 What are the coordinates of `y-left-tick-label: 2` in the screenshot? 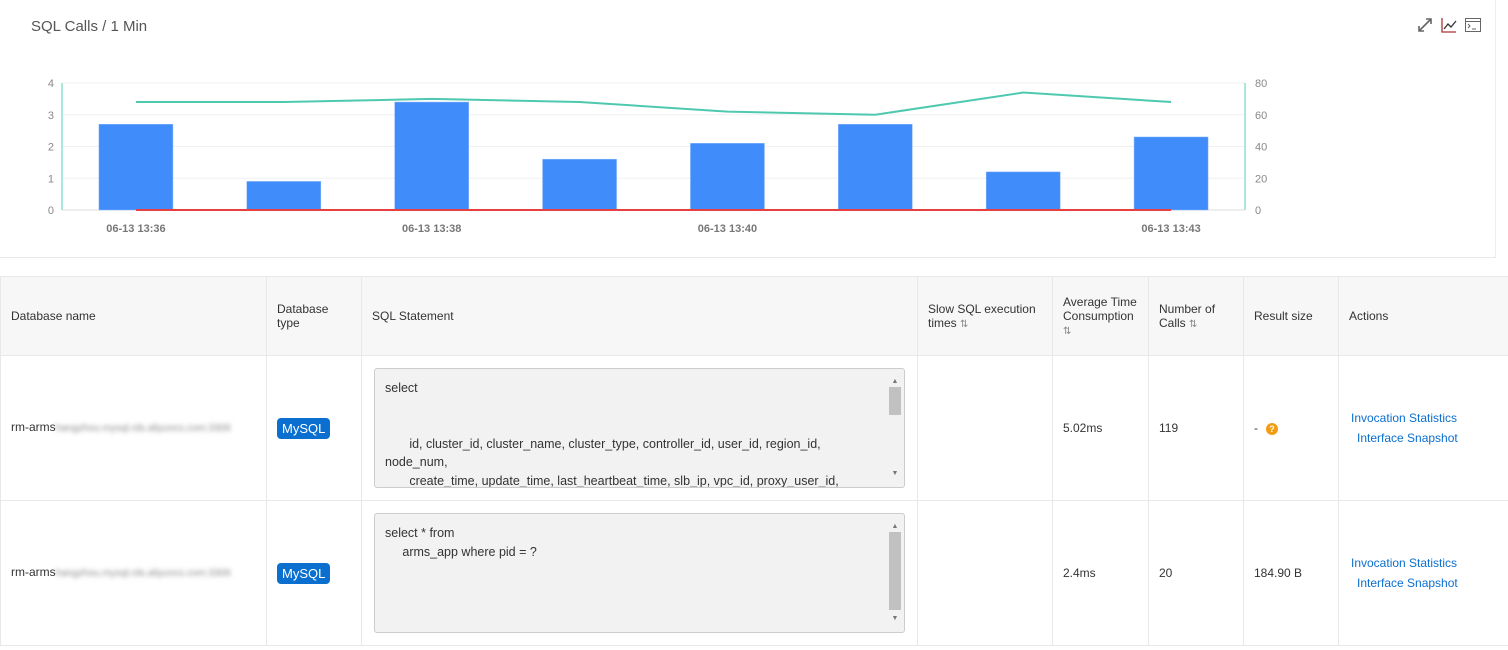 It's located at (51, 148).